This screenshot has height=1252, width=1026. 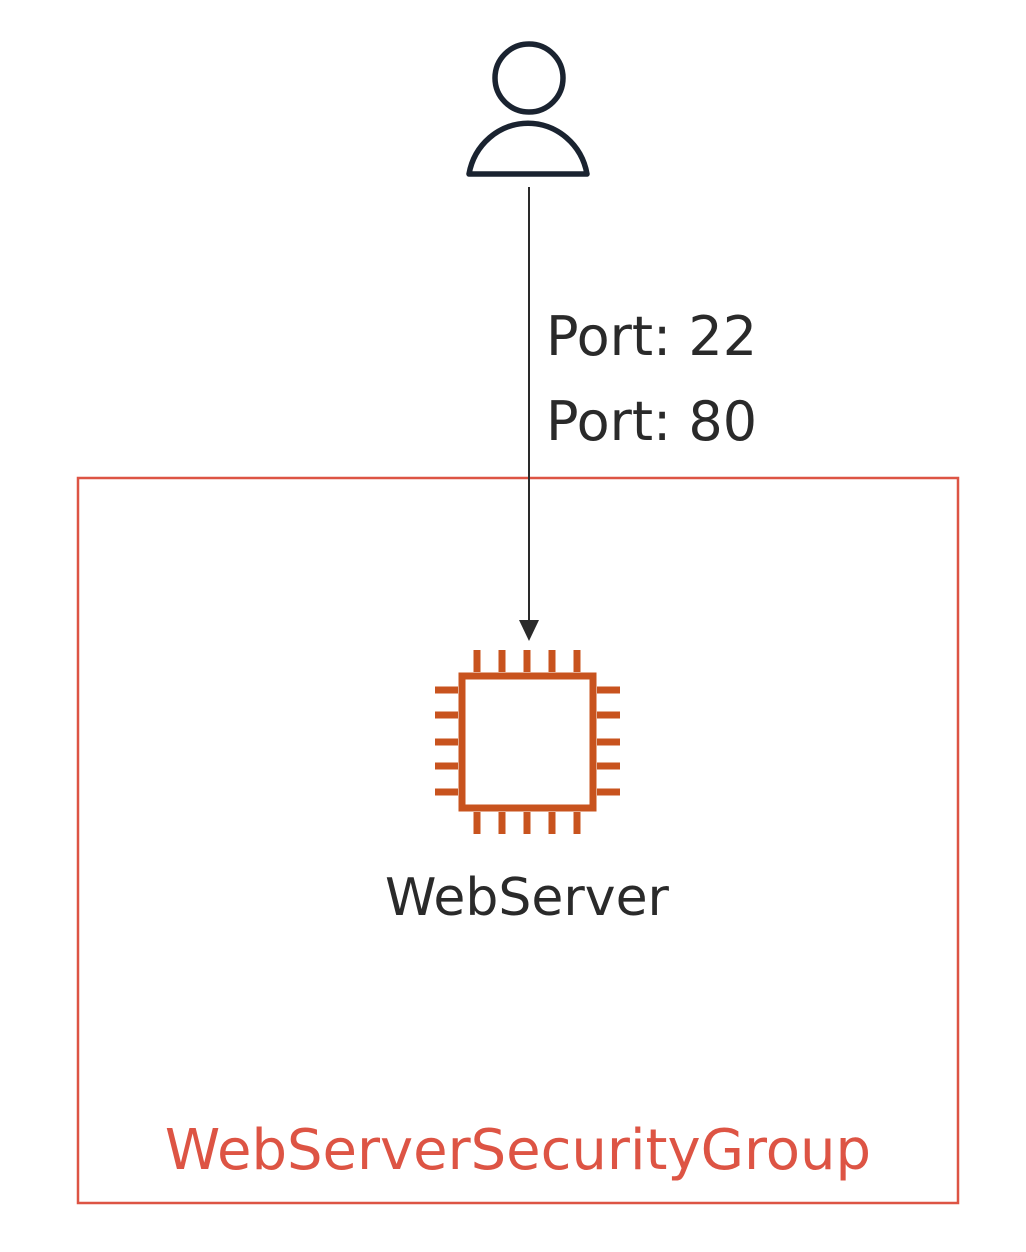 What do you see at coordinates (652, 421) in the screenshot?
I see `port-label-80: Port: 80` at bounding box center [652, 421].